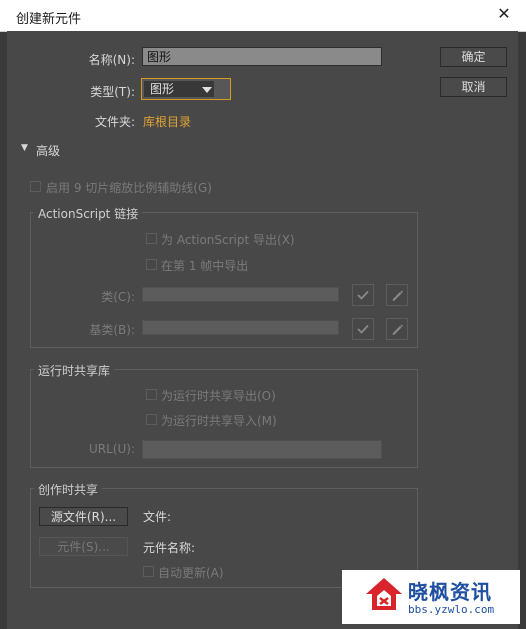 This screenshot has height=629, width=526. I want to click on auto-update-checkbox, so click(148, 571).